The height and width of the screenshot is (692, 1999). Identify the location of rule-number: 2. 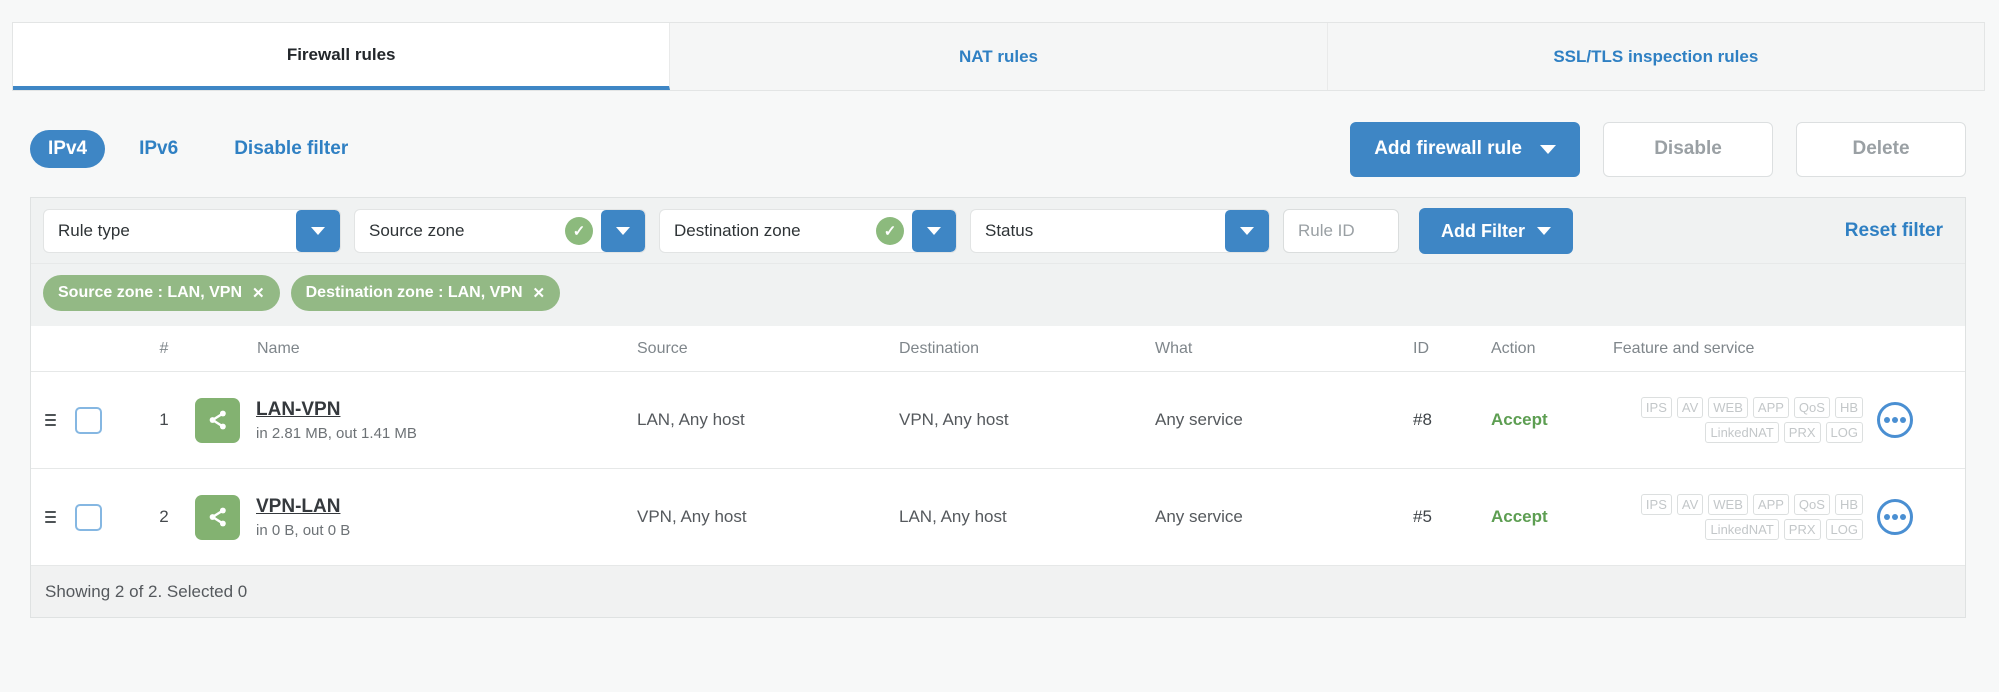
(164, 516).